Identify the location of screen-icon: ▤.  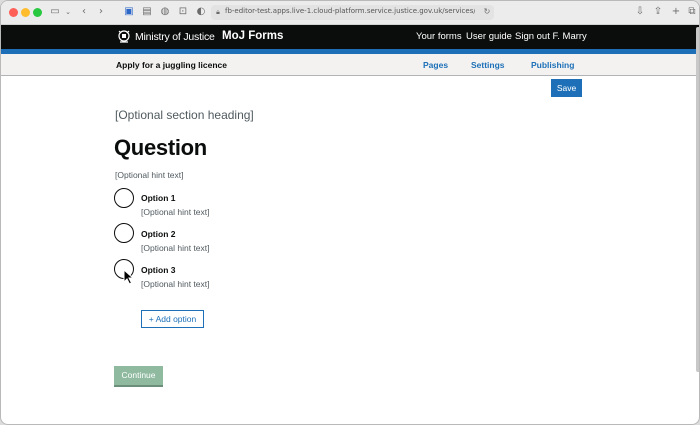
(147, 12).